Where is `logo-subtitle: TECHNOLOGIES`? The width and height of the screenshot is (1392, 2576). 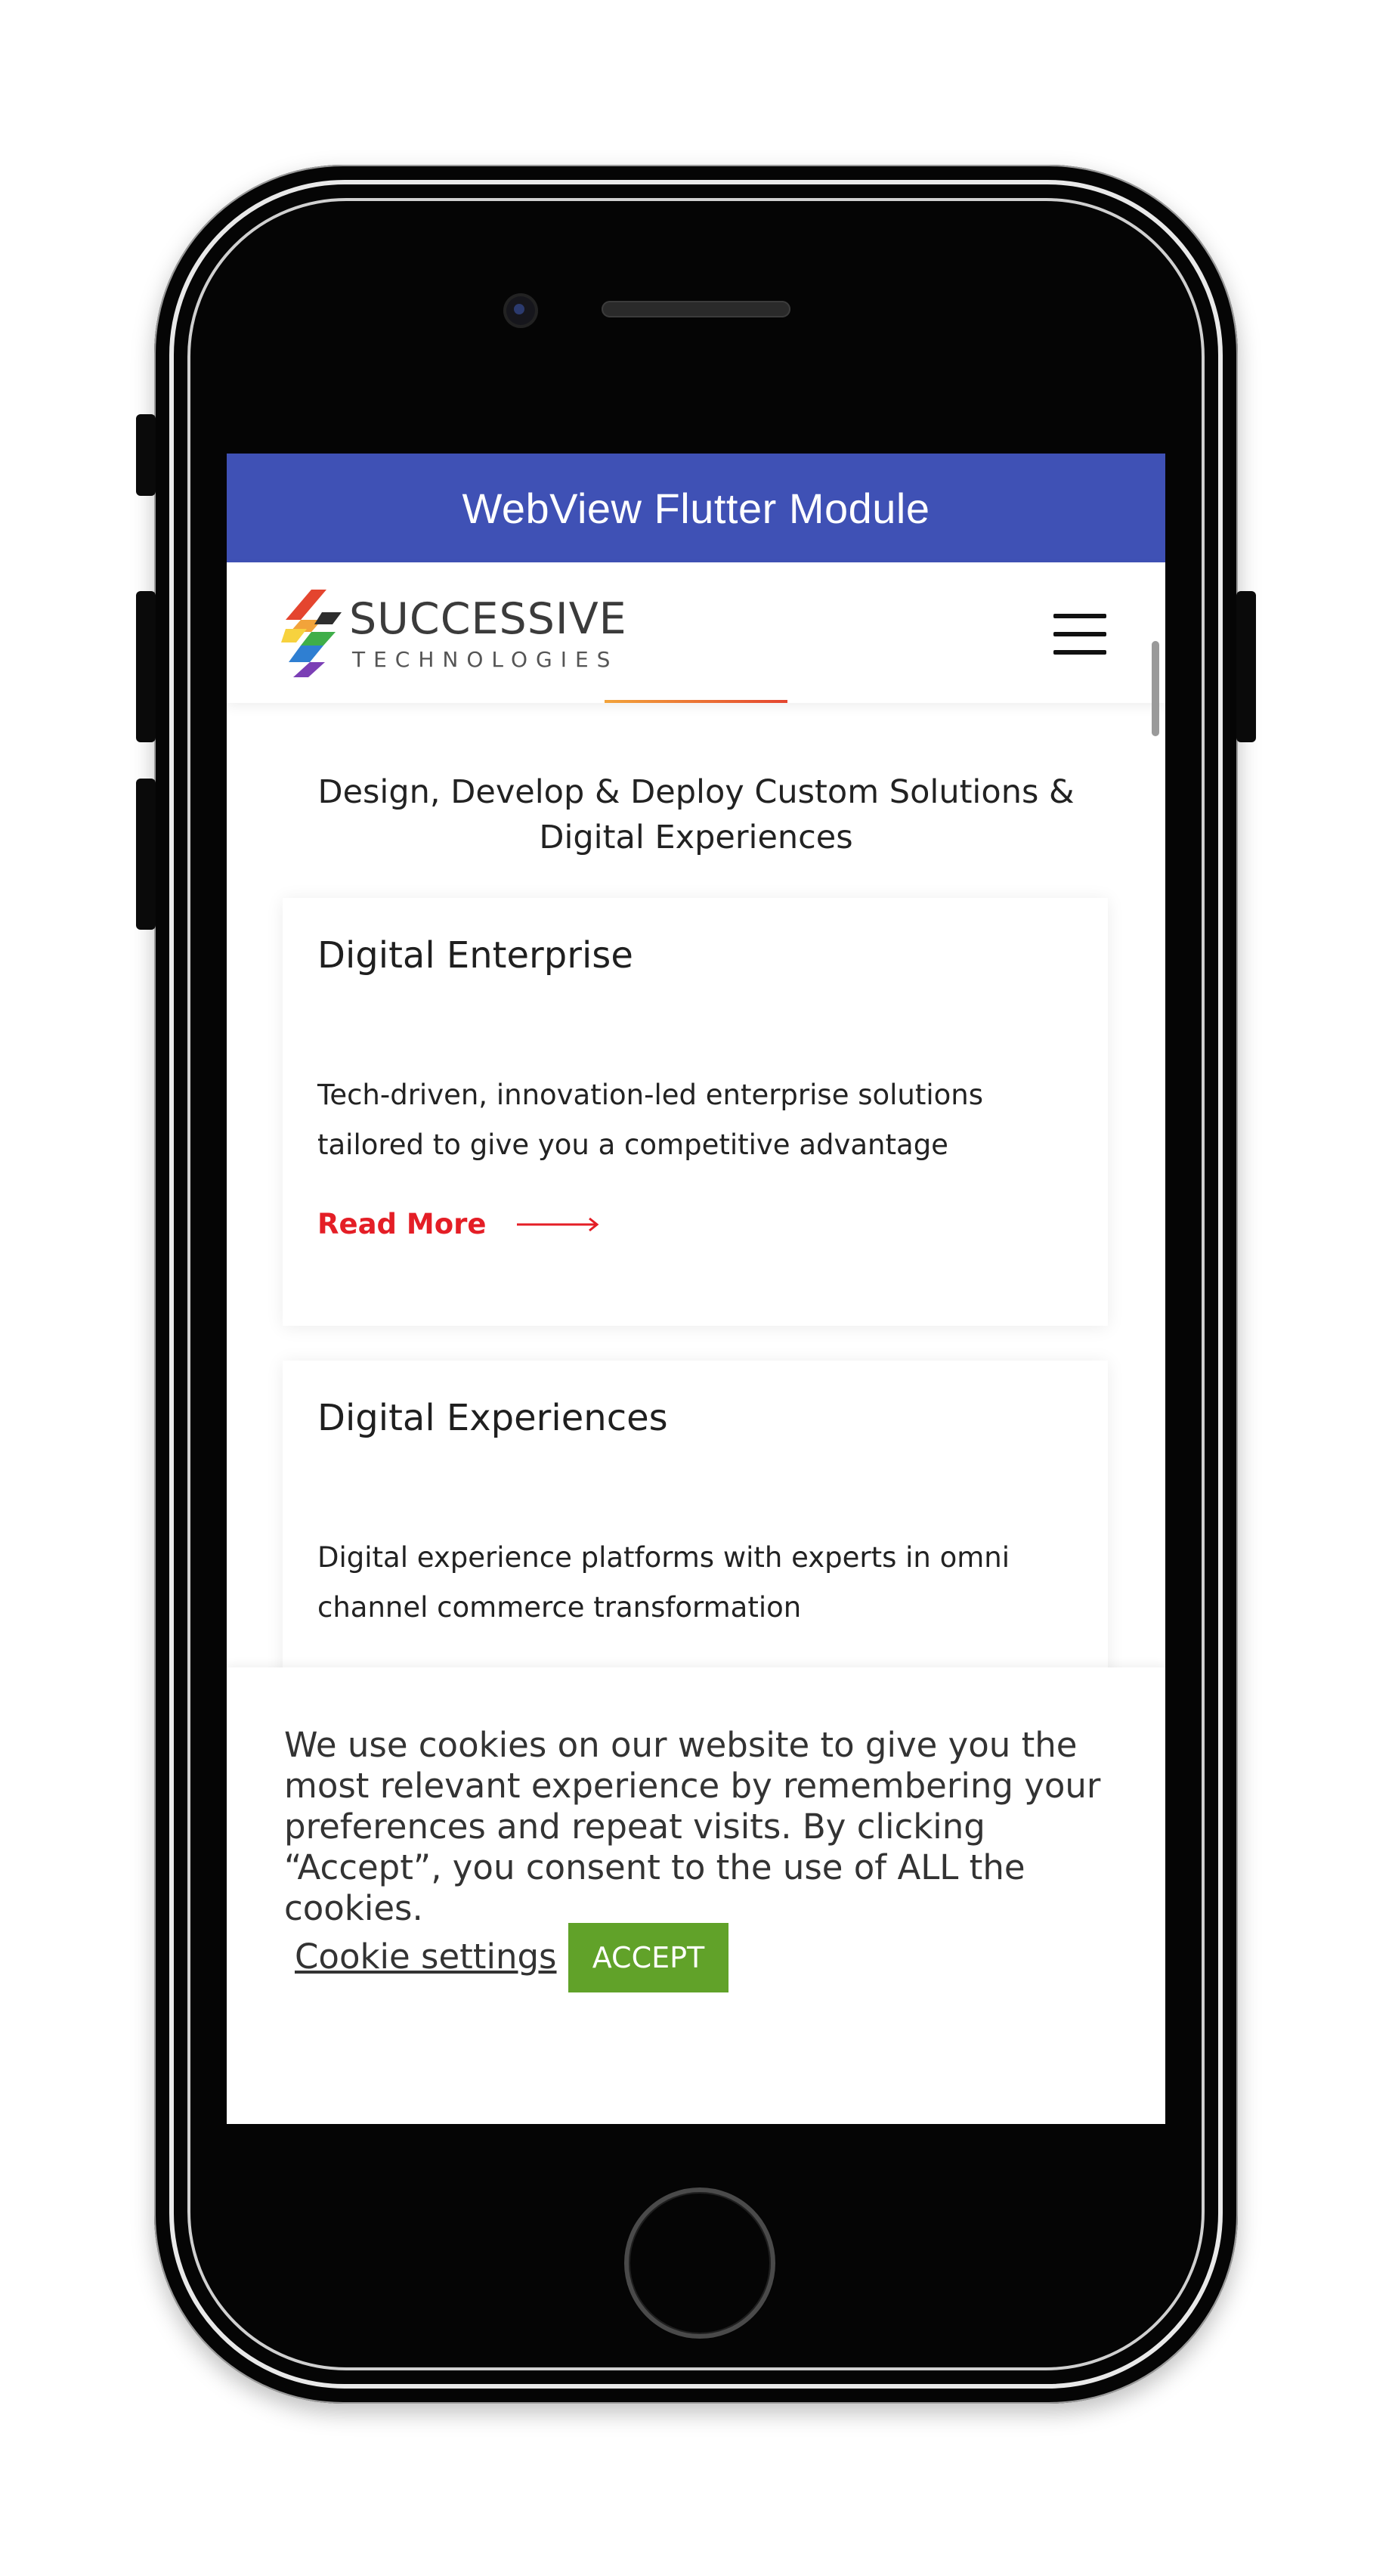
logo-subtitle: TECHNOLOGIES is located at coordinates (485, 659).